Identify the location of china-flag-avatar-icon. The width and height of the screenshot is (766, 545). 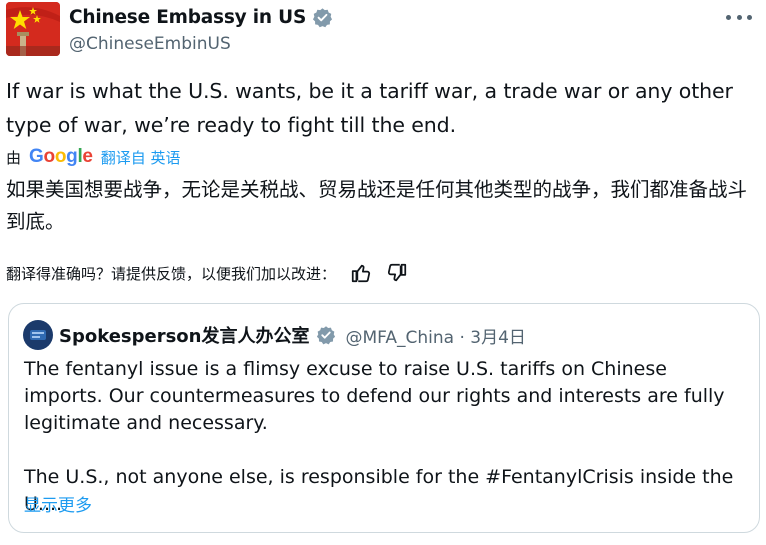
(33, 29).